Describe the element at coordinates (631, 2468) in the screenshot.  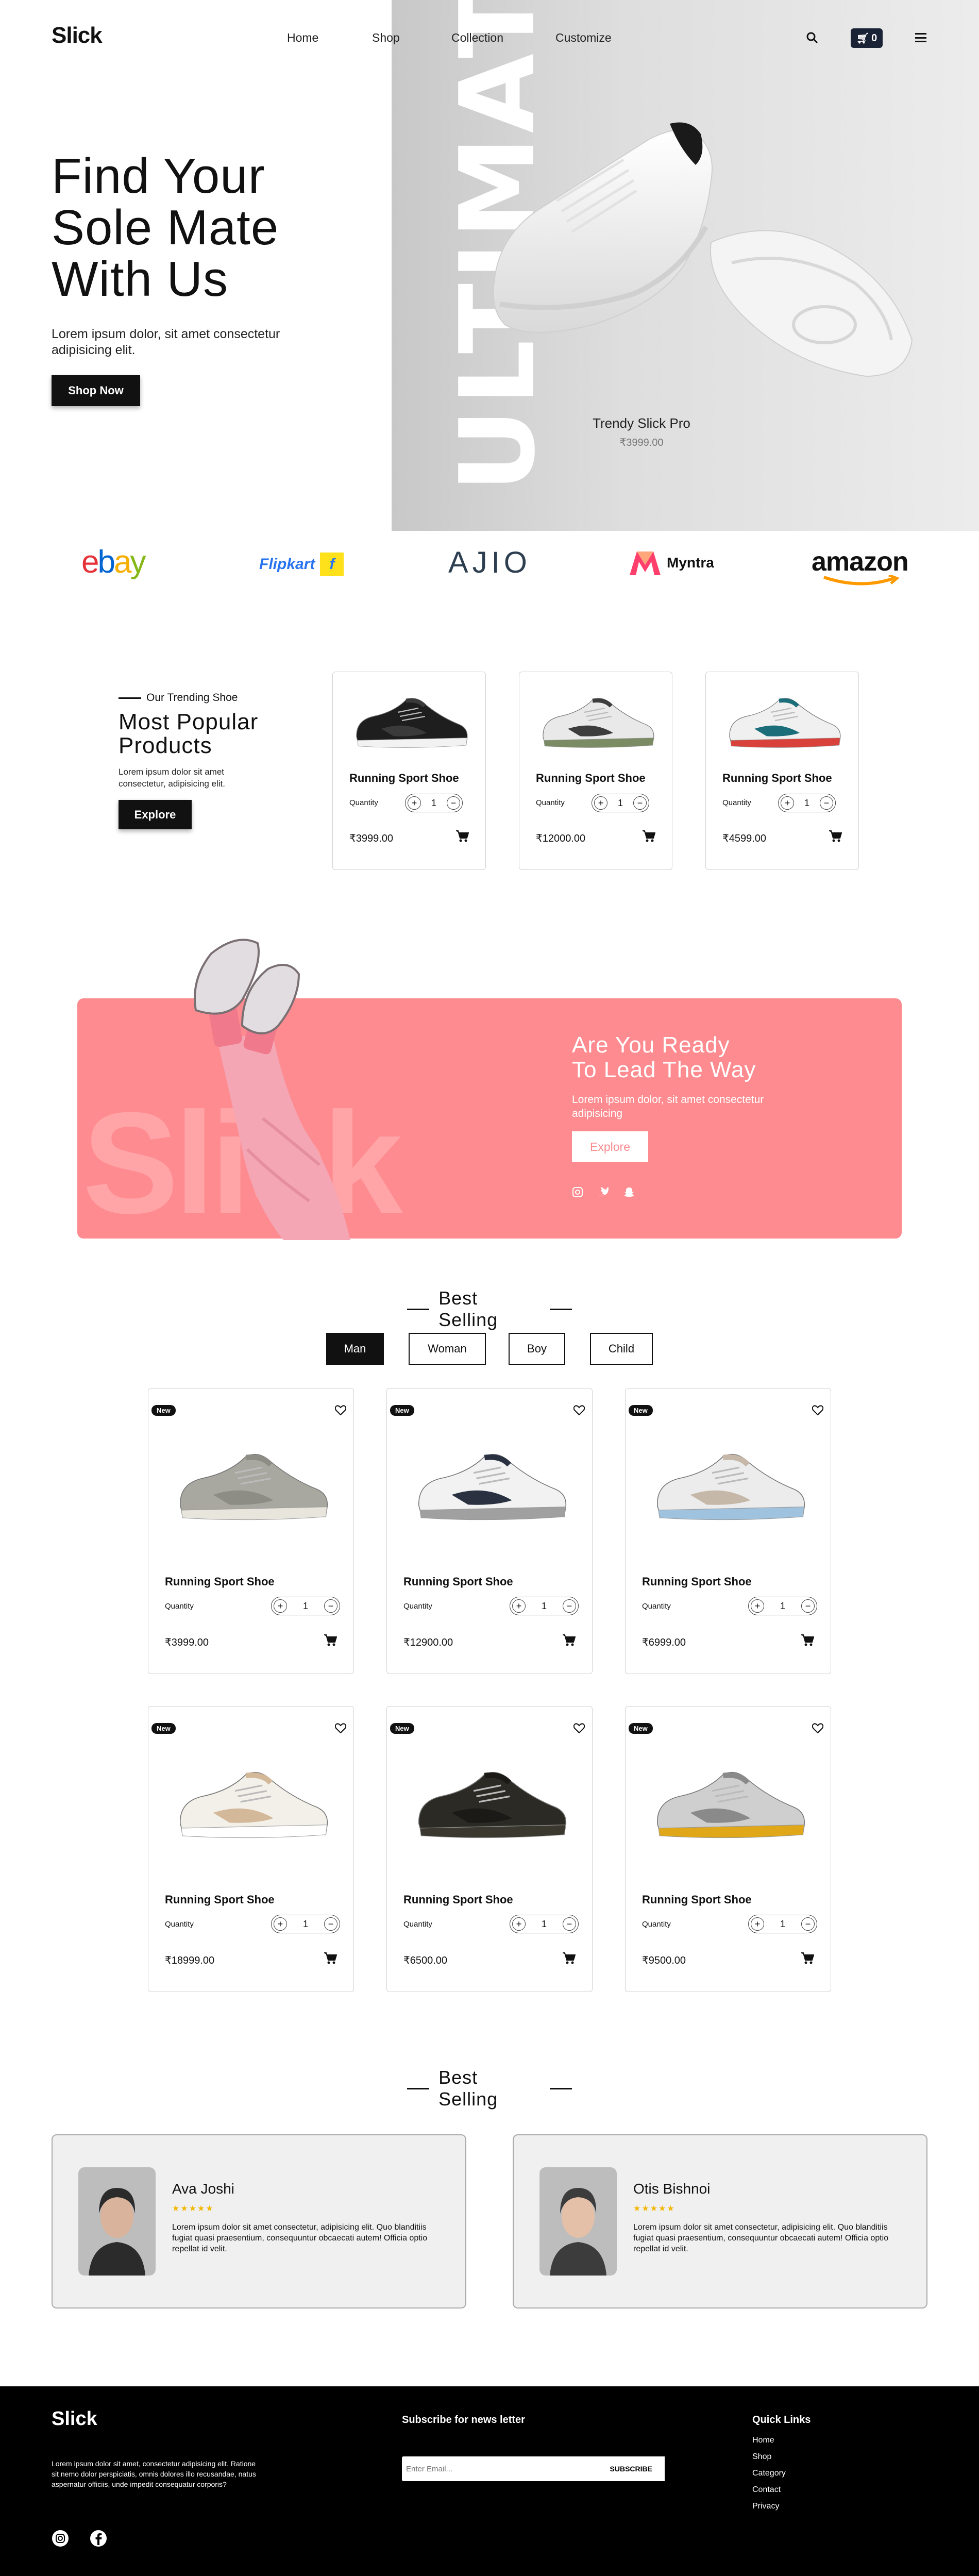
I see `subscribe-button: SUBSCRIBE` at that location.